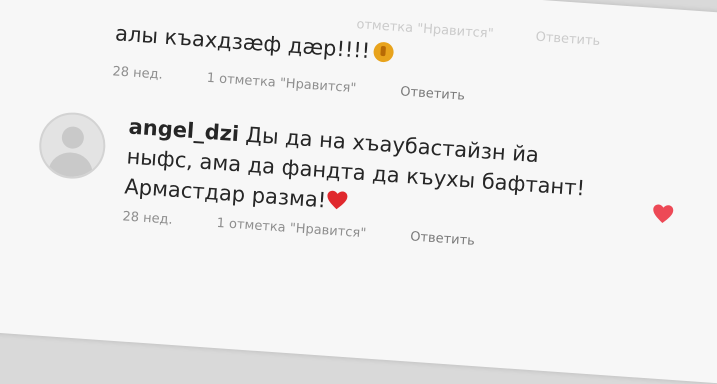  What do you see at coordinates (184, 131) in the screenshot?
I see `comment-username: angel_dzi` at bounding box center [184, 131].